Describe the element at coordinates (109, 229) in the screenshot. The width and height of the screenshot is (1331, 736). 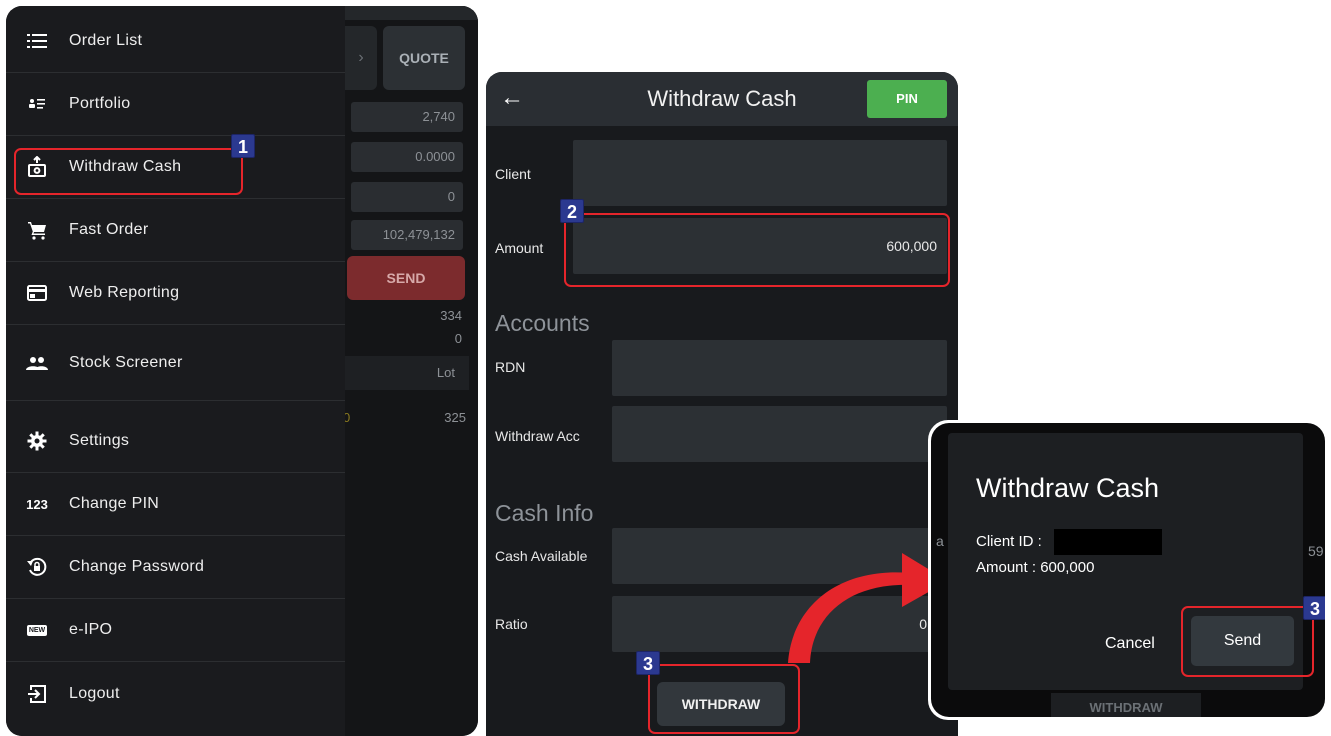
I see `menu-item-label: Fast Order` at that location.